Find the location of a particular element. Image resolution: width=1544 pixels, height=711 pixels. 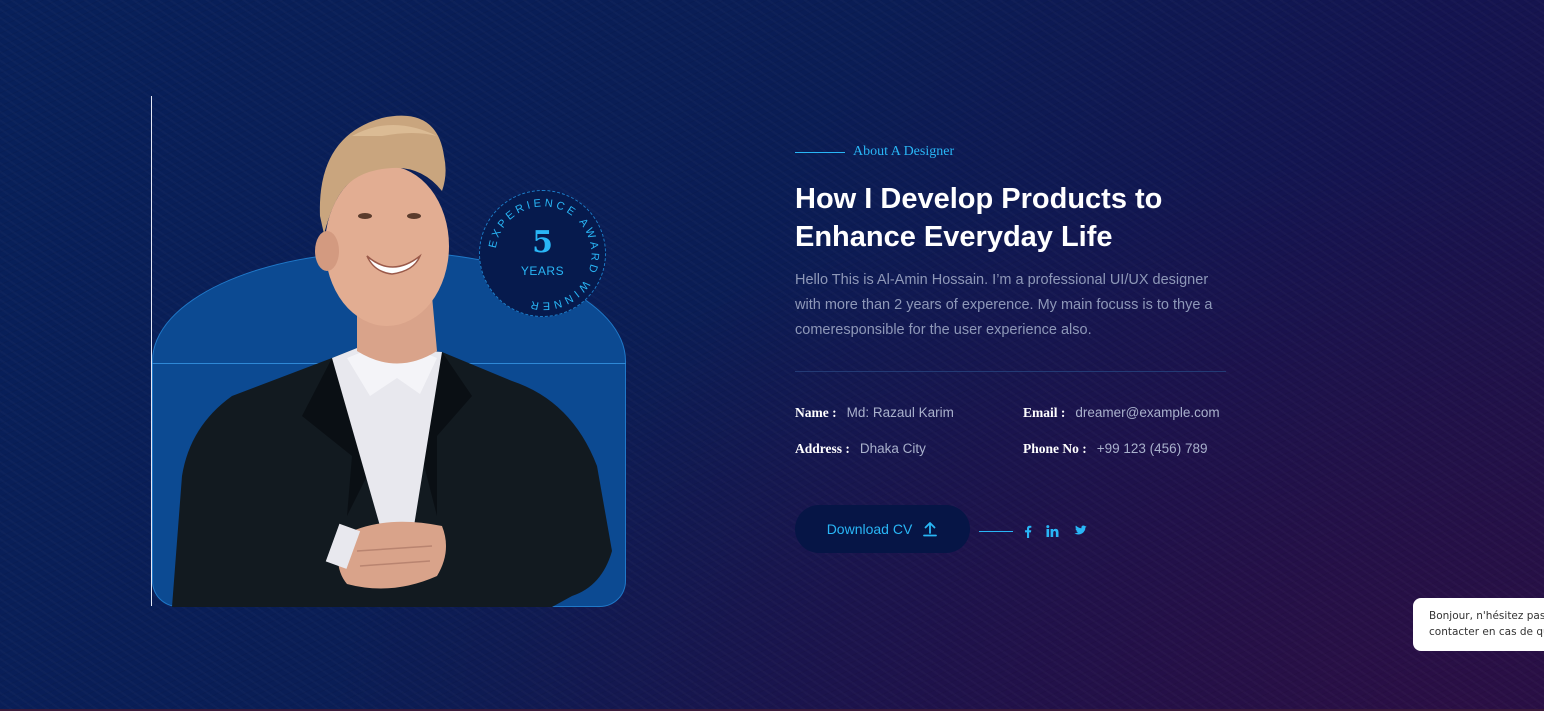

section-eyebrow: About A Designer is located at coordinates (874, 152).